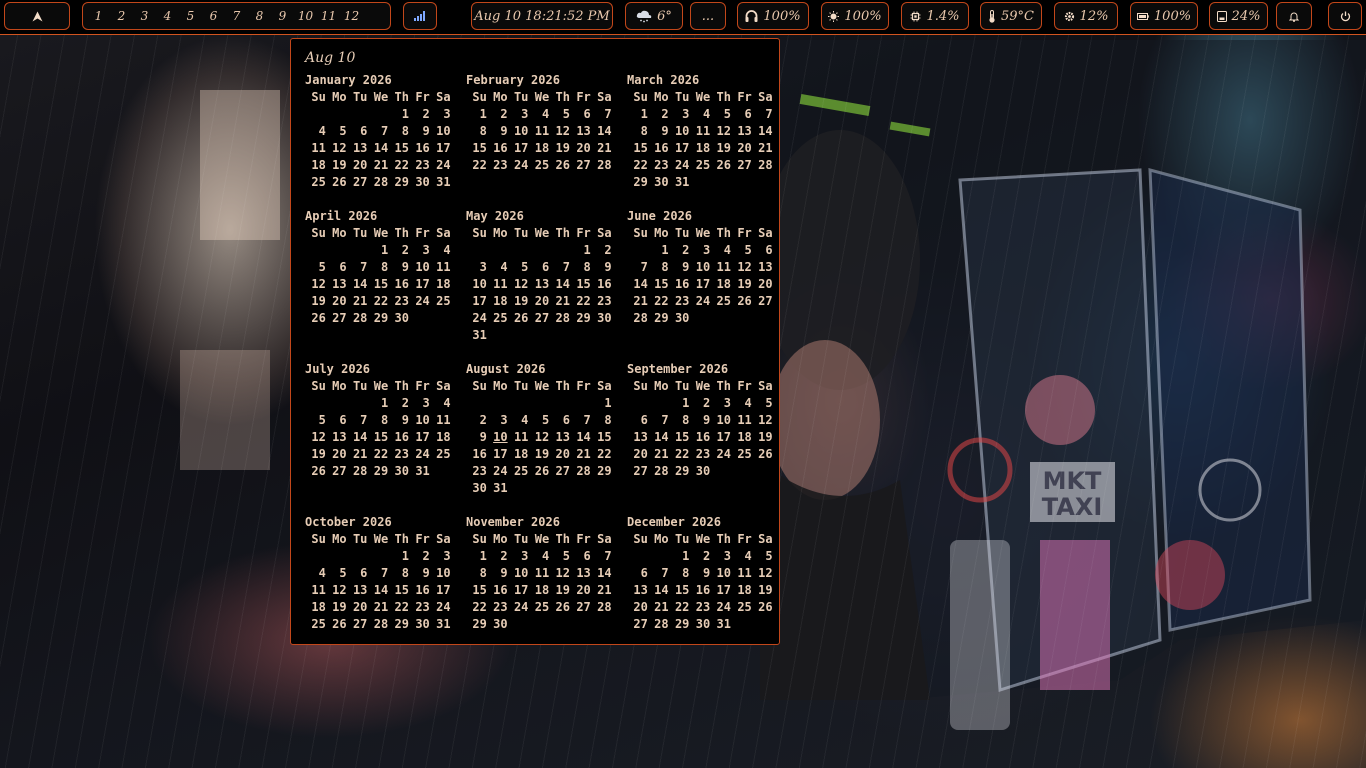 The image size is (1366, 768). Describe the element at coordinates (580, 420) in the screenshot. I see `day-cell: 7` at that location.